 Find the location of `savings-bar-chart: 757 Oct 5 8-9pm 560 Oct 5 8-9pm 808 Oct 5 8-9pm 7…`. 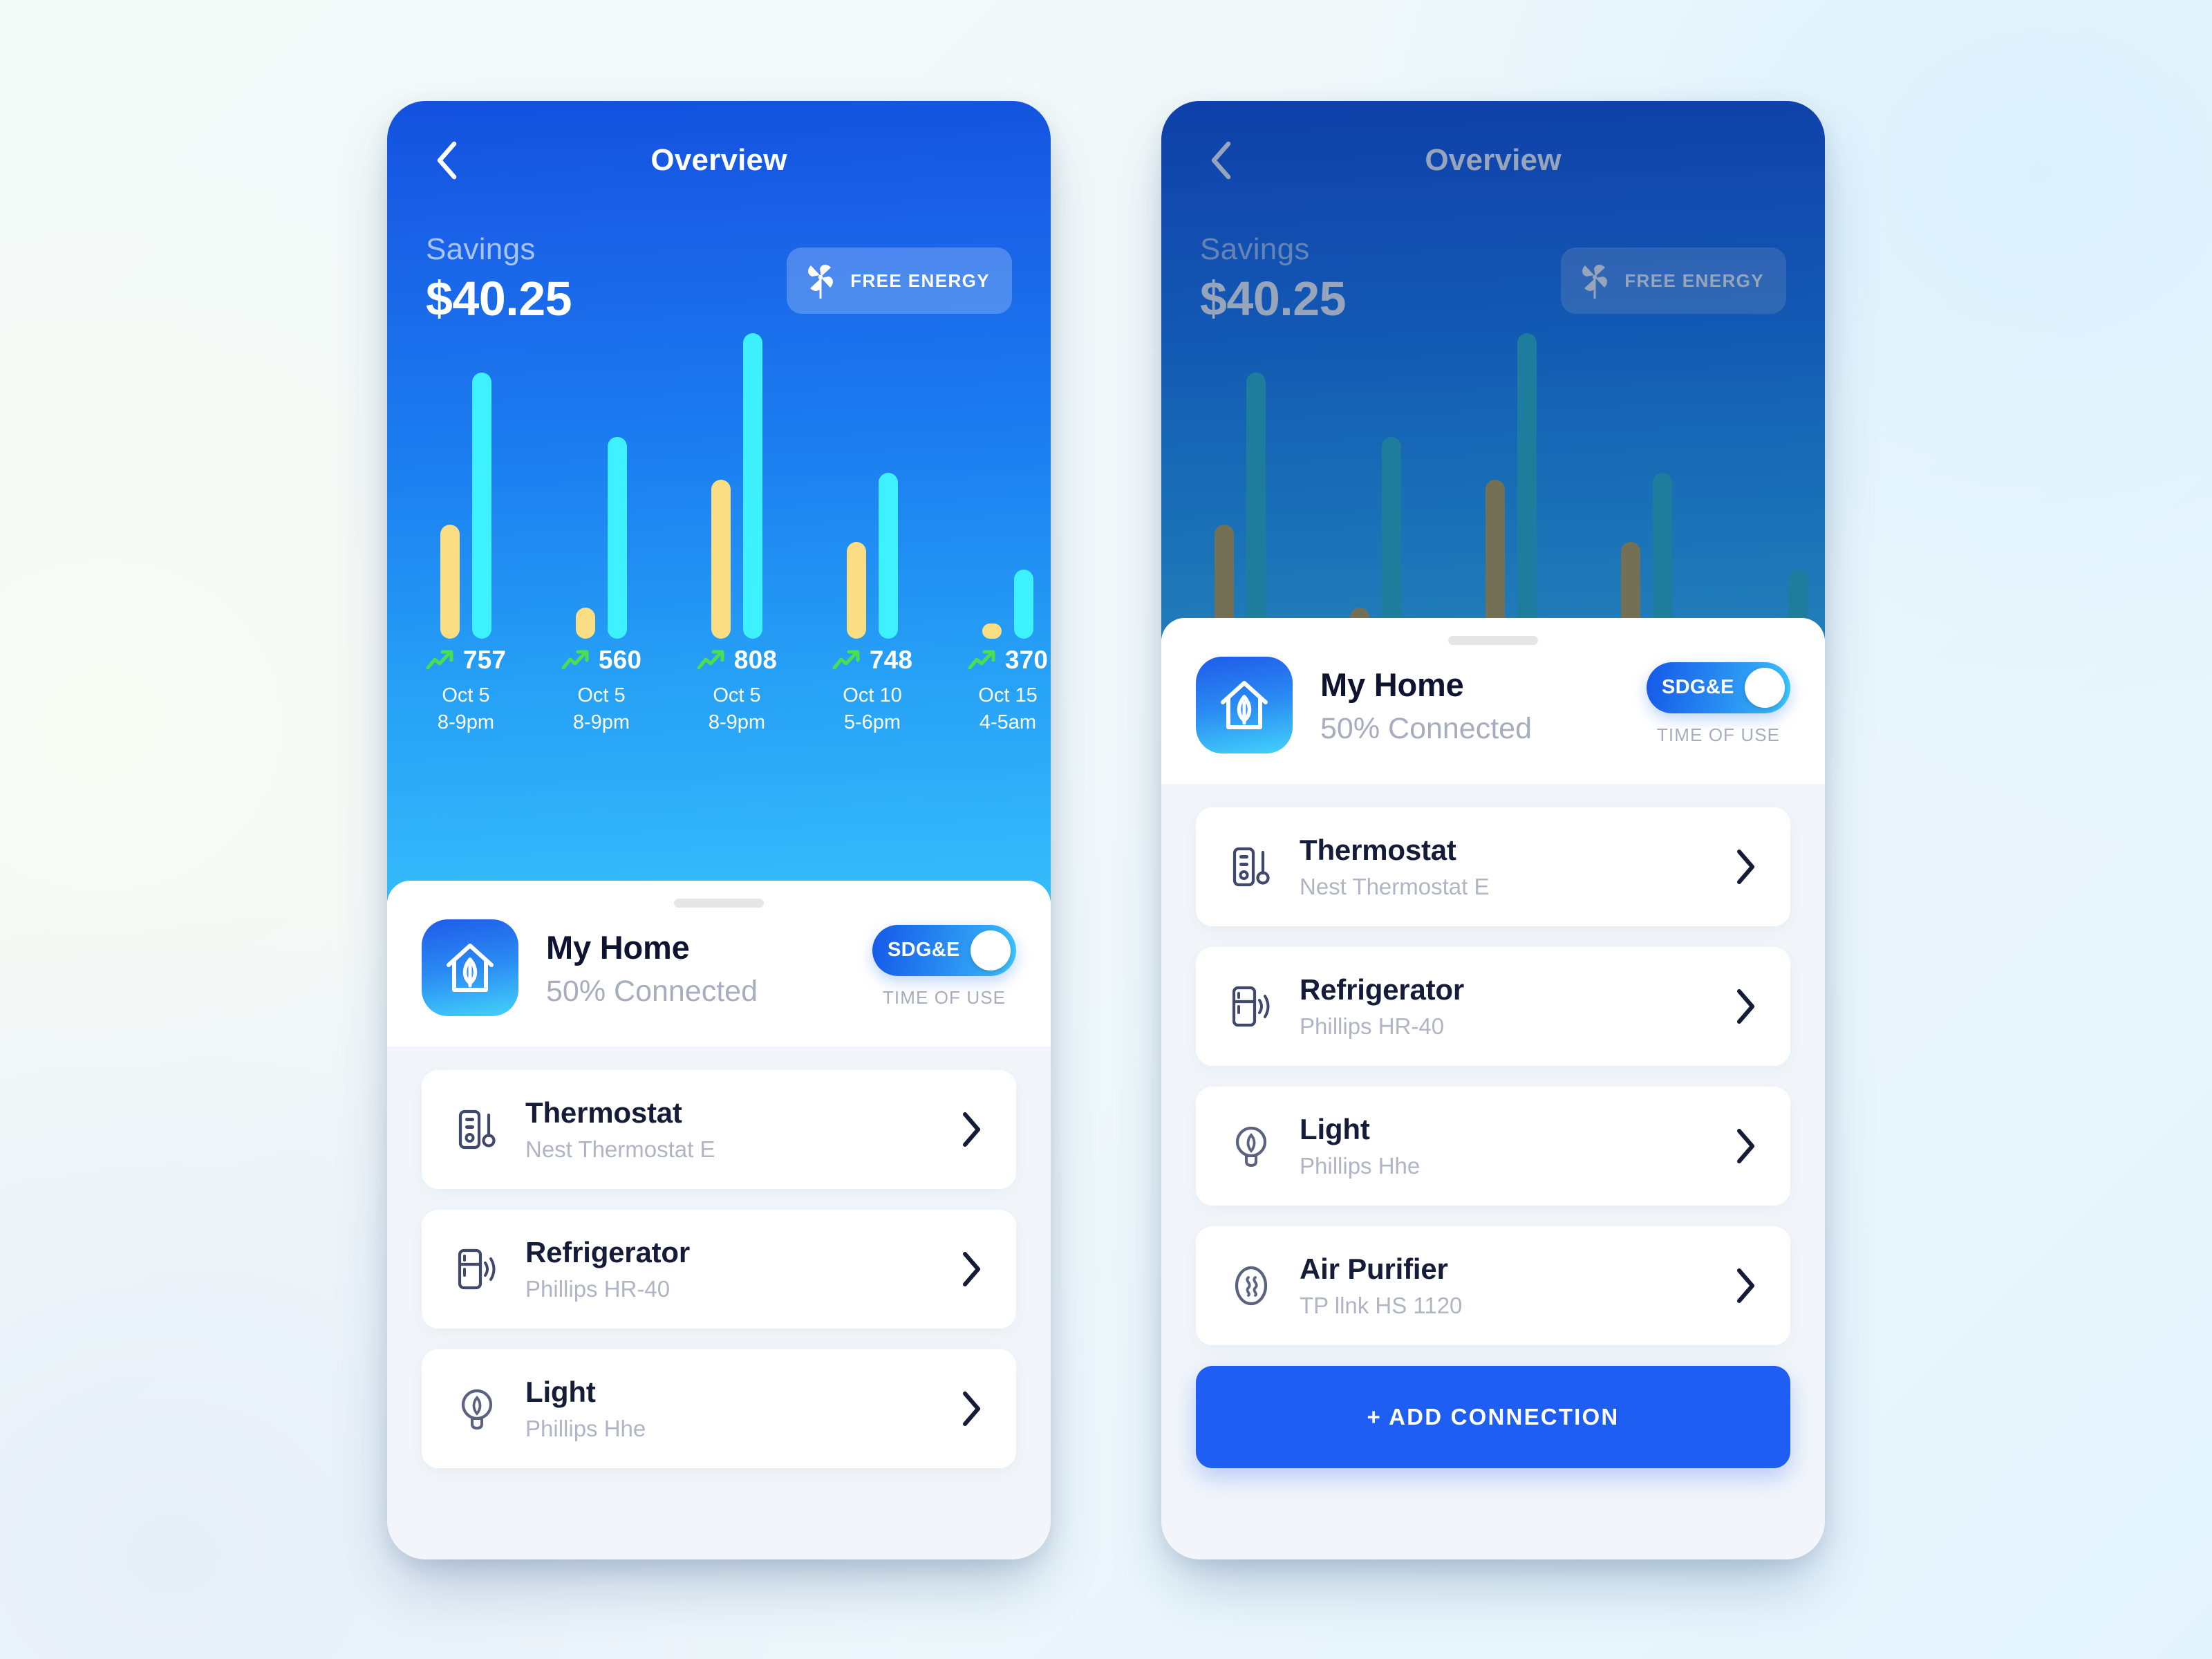

savings-bar-chart: 757 Oct 5 8-9pm 560 Oct 5 8-9pm 808 Oct 5 8-9pm 7… is located at coordinates (719, 541).